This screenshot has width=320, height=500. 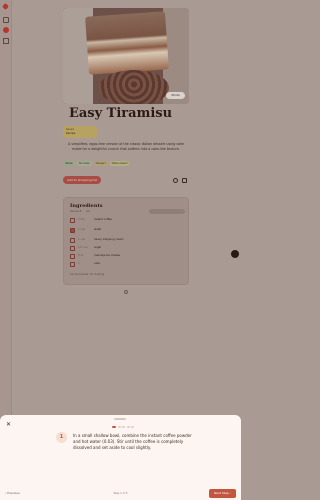 What do you see at coordinates (120, 419) in the screenshot?
I see `sheet-drag-handle` at bounding box center [120, 419].